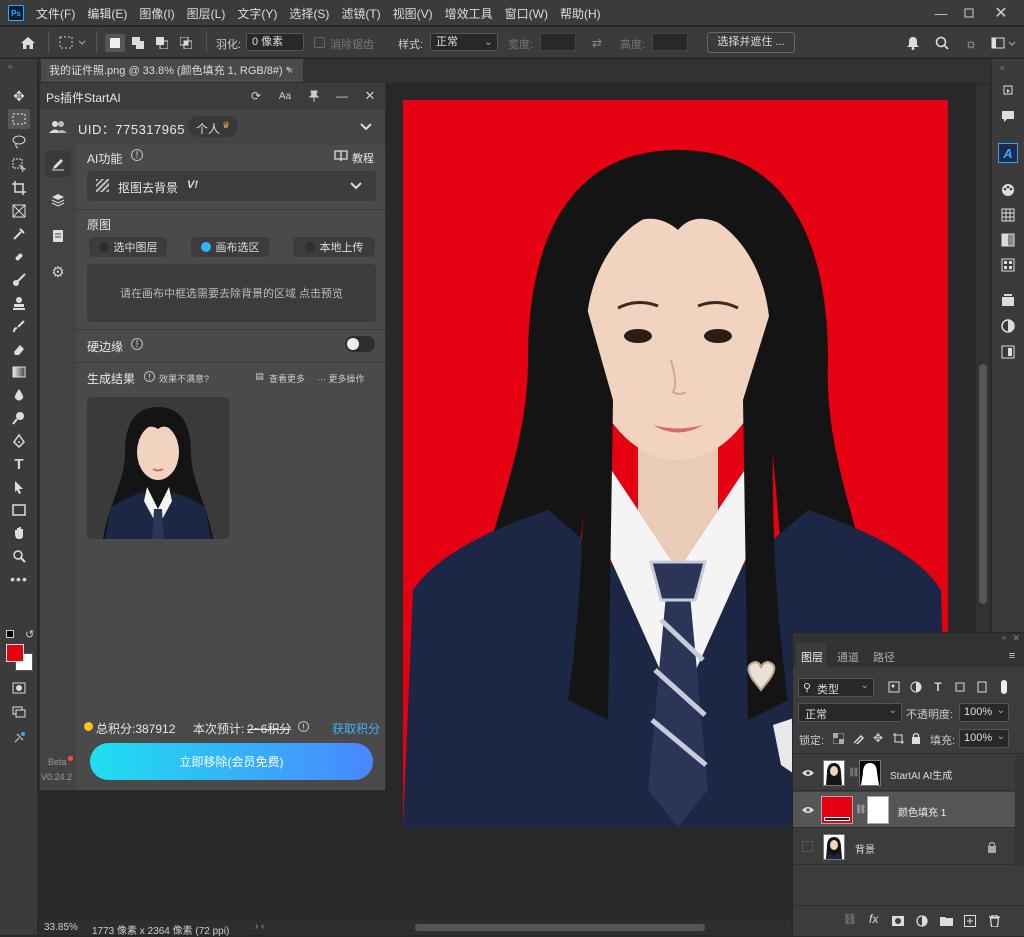  What do you see at coordinates (984, 712) in the screenshot?
I see `opacity-input: 100% ⌄` at bounding box center [984, 712].